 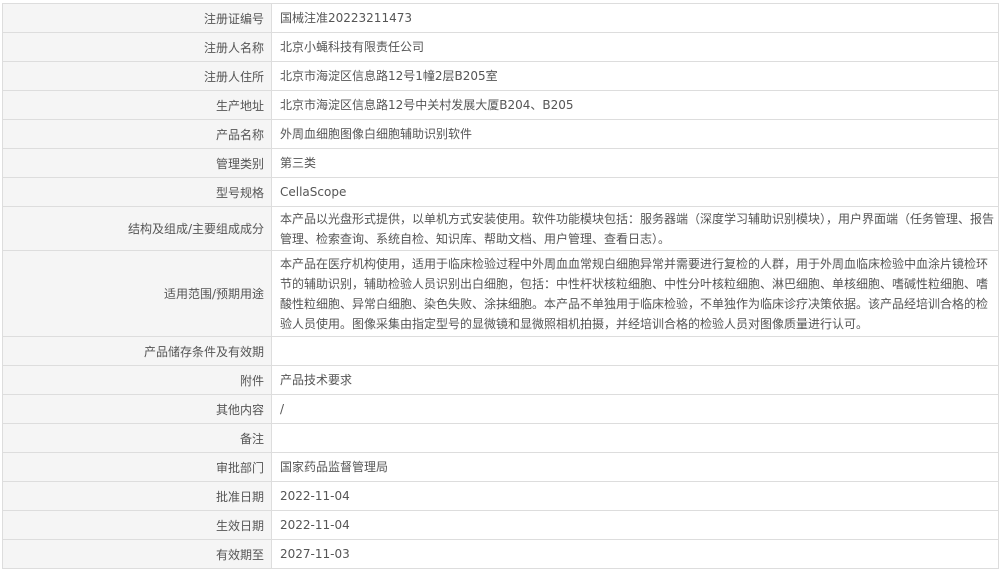 I want to click on table-row: 附件 产品技术要求, so click(x=500, y=380).